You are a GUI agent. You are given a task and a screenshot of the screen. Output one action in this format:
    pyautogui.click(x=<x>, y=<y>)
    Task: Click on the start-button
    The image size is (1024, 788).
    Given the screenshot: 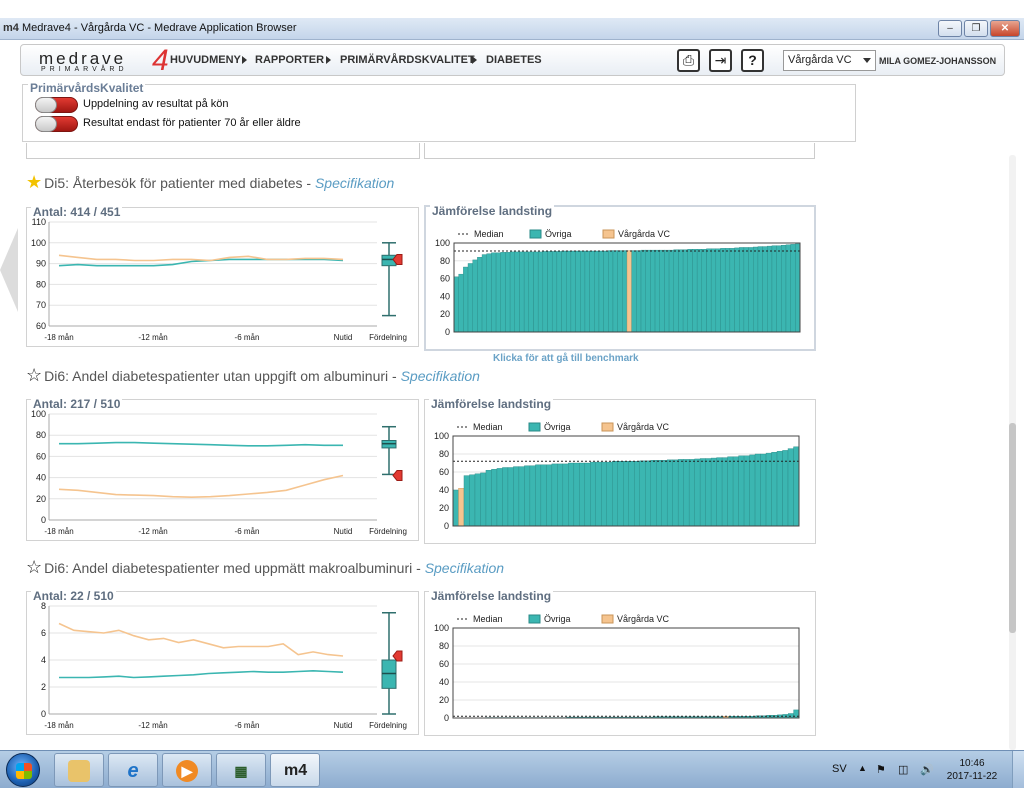 What is the action you would take?
    pyautogui.click(x=23, y=770)
    